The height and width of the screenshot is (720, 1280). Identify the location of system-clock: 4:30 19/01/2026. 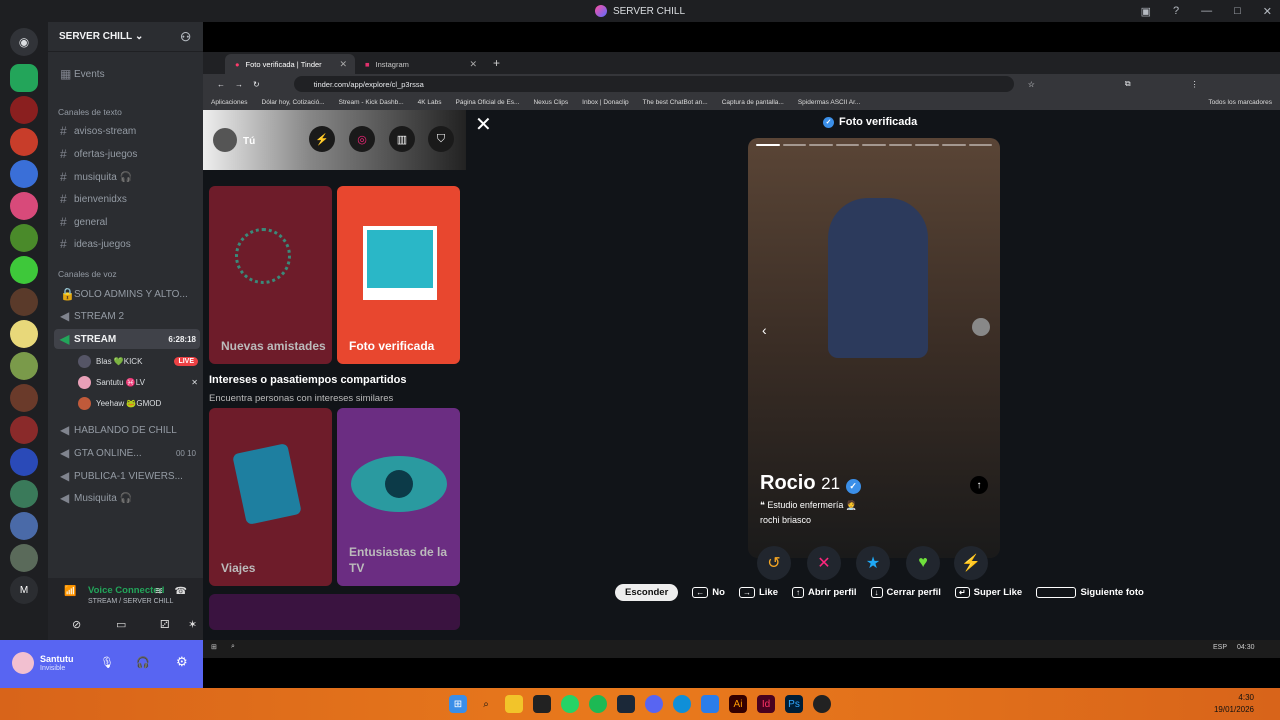
(1234, 704).